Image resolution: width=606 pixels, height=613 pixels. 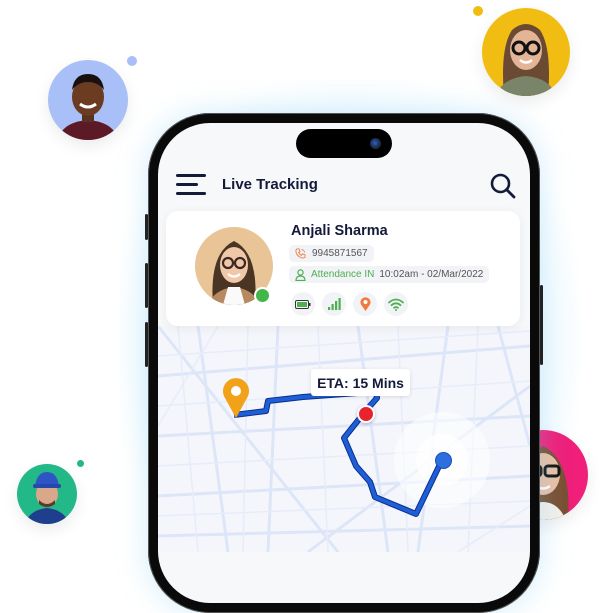 I want to click on signal-icon, so click(x=334, y=304).